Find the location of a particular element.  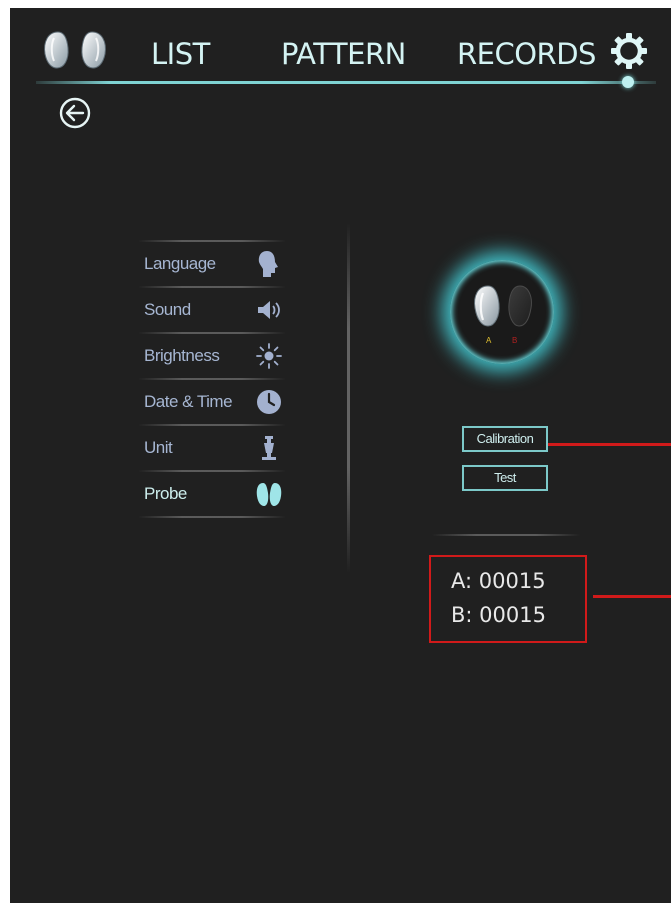

tab-records: RECORDS is located at coordinates (526, 54).